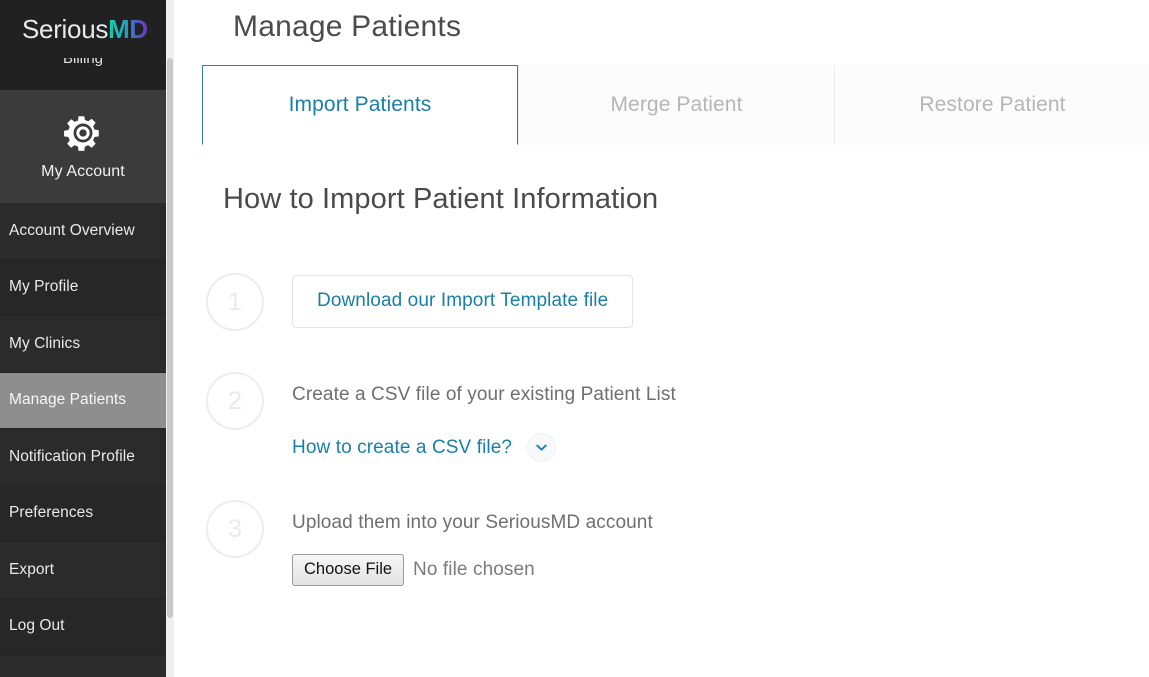 The height and width of the screenshot is (677, 1149). What do you see at coordinates (44, 287) in the screenshot?
I see `sidebar-item-label: My Profile` at bounding box center [44, 287].